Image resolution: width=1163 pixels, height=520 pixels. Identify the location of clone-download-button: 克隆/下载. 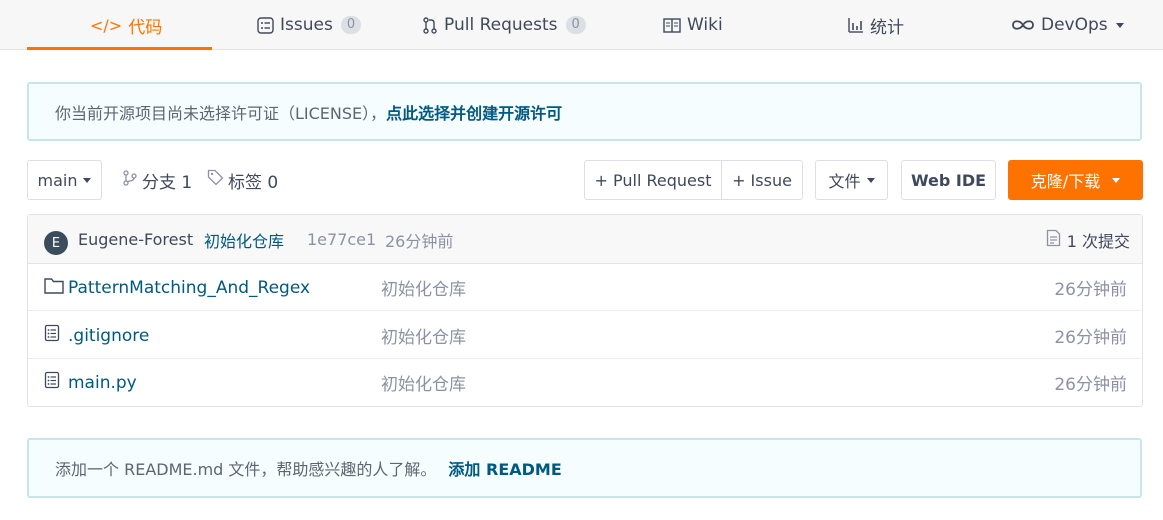
(1075, 180).